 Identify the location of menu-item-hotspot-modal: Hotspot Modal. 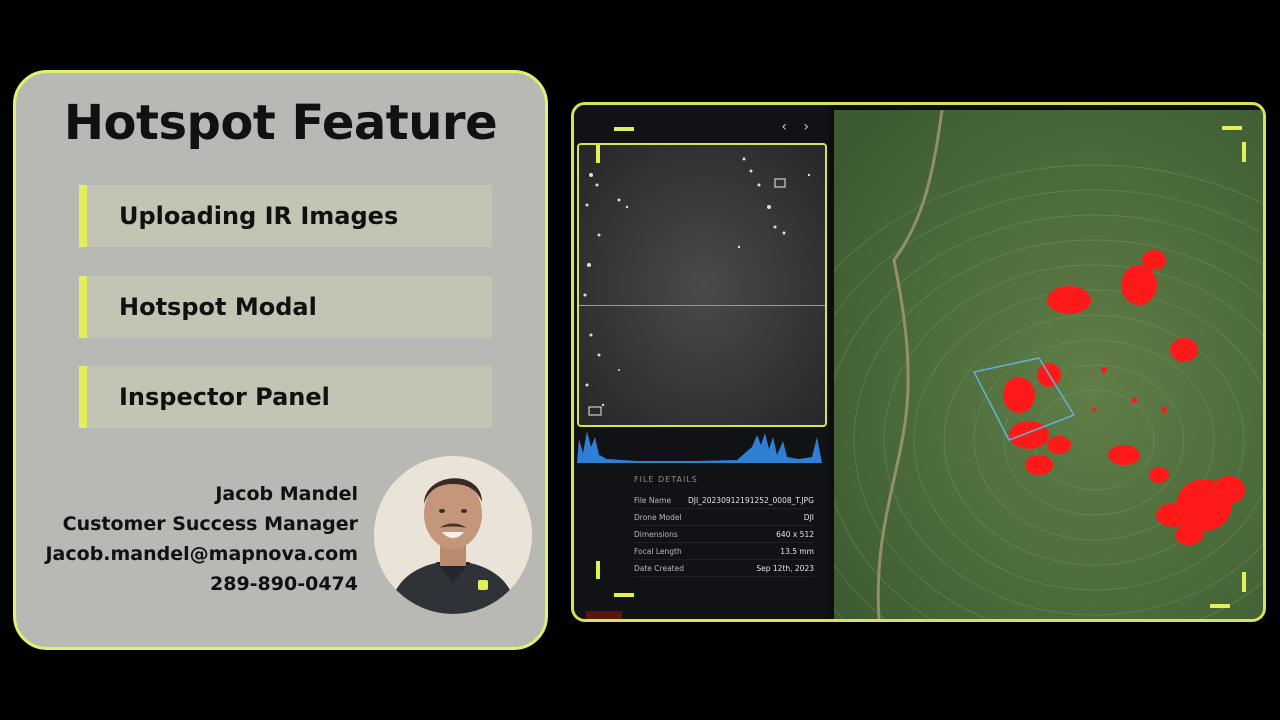
(285, 307).